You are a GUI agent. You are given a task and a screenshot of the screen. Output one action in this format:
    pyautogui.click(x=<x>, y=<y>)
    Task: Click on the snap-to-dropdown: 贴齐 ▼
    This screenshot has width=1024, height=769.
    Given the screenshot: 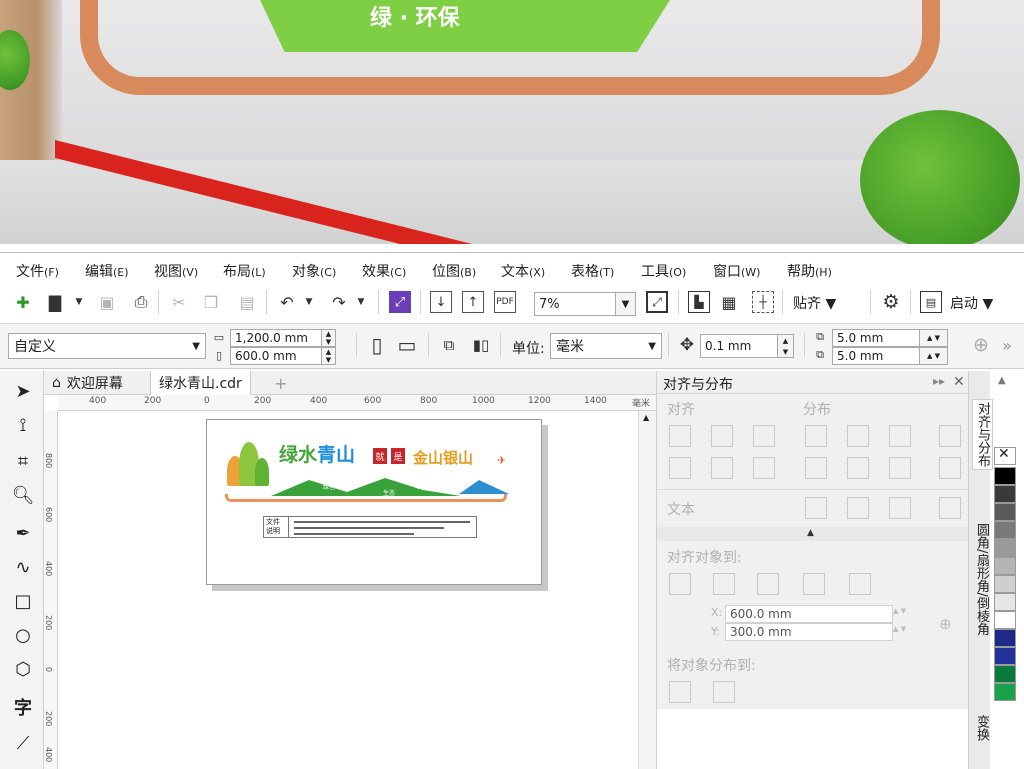 What is the action you would take?
    pyautogui.click(x=814, y=303)
    